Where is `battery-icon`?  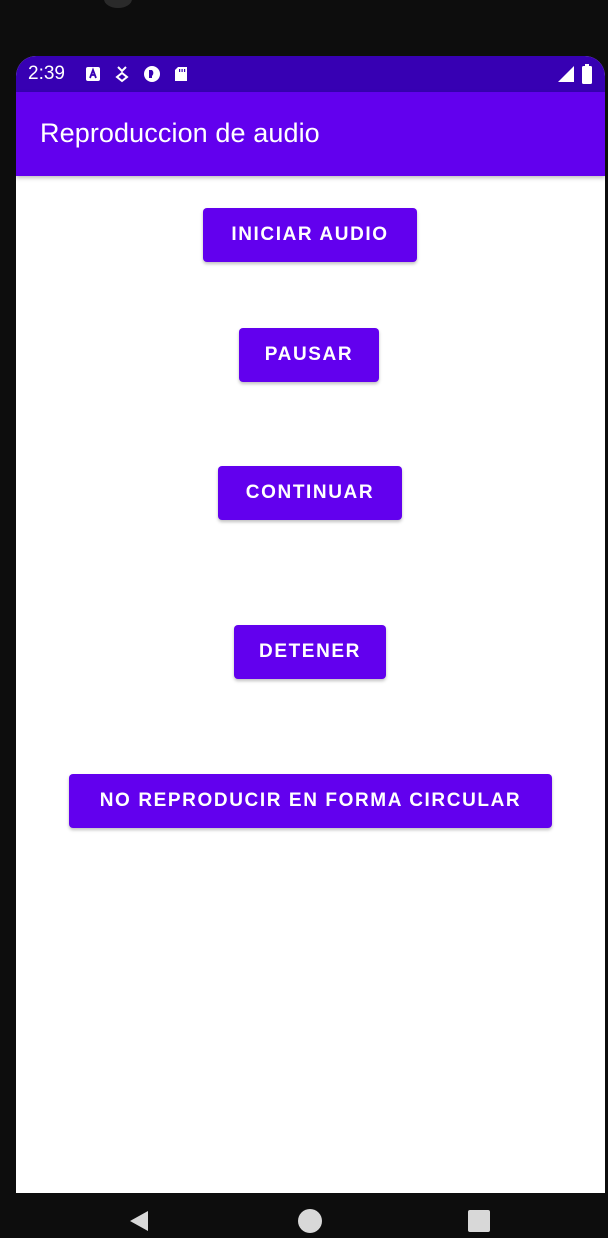
battery-icon is located at coordinates (587, 74).